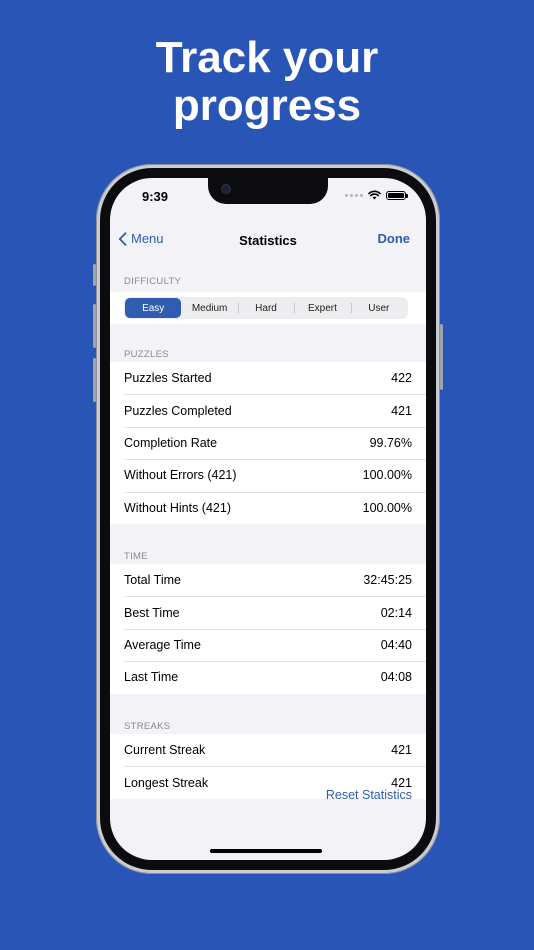 This screenshot has height=950, width=534. I want to click on notch, so click(268, 191).